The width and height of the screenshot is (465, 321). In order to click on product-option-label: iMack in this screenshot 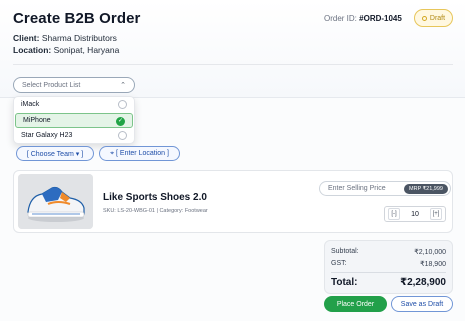, I will do `click(30, 105)`.